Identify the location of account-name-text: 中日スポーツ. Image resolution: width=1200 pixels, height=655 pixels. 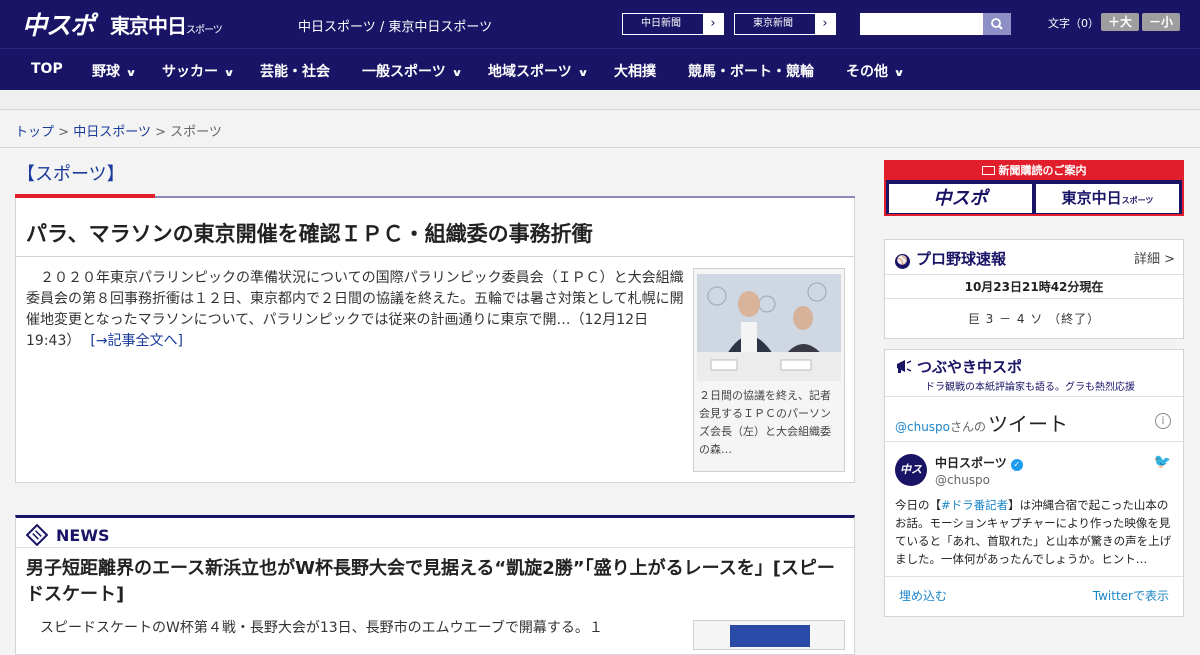
(971, 463).